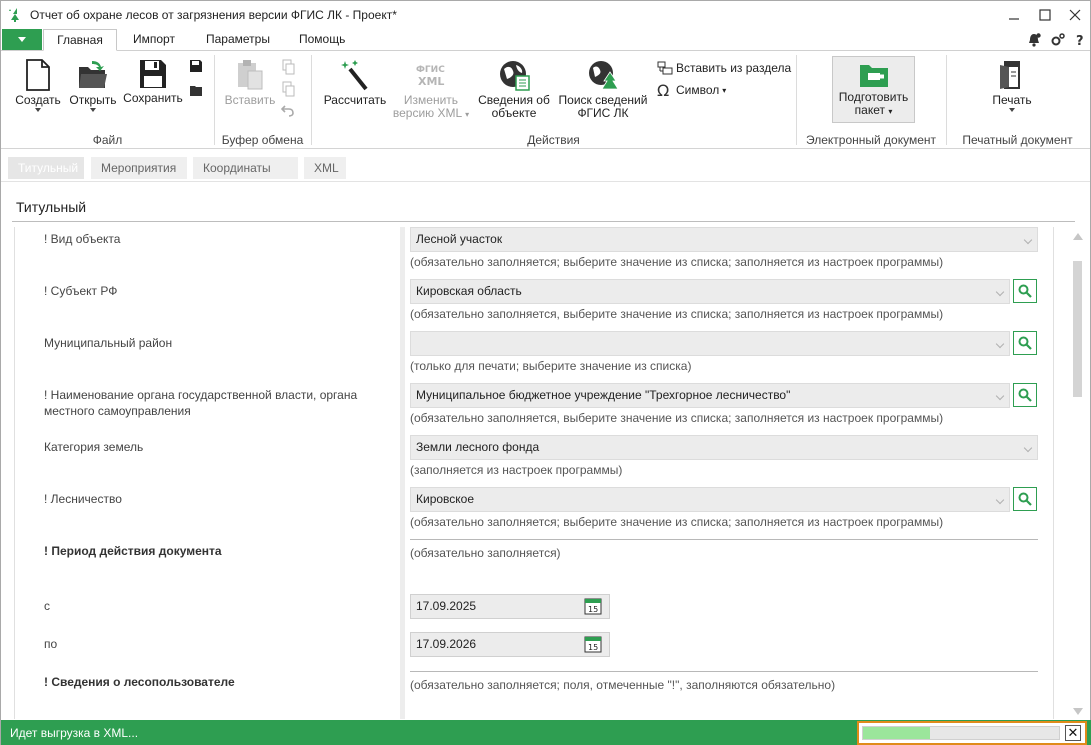 Image resolution: width=1091 pixels, height=745 pixels. What do you see at coordinates (1012, 100) in the screenshot?
I see `print-label: Печать` at bounding box center [1012, 100].